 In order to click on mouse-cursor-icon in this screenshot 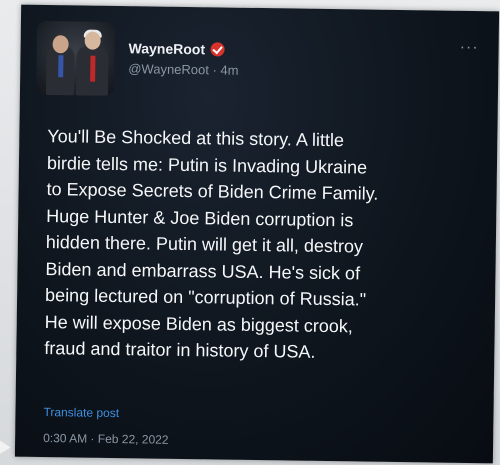, I will do `click(5, 445)`.